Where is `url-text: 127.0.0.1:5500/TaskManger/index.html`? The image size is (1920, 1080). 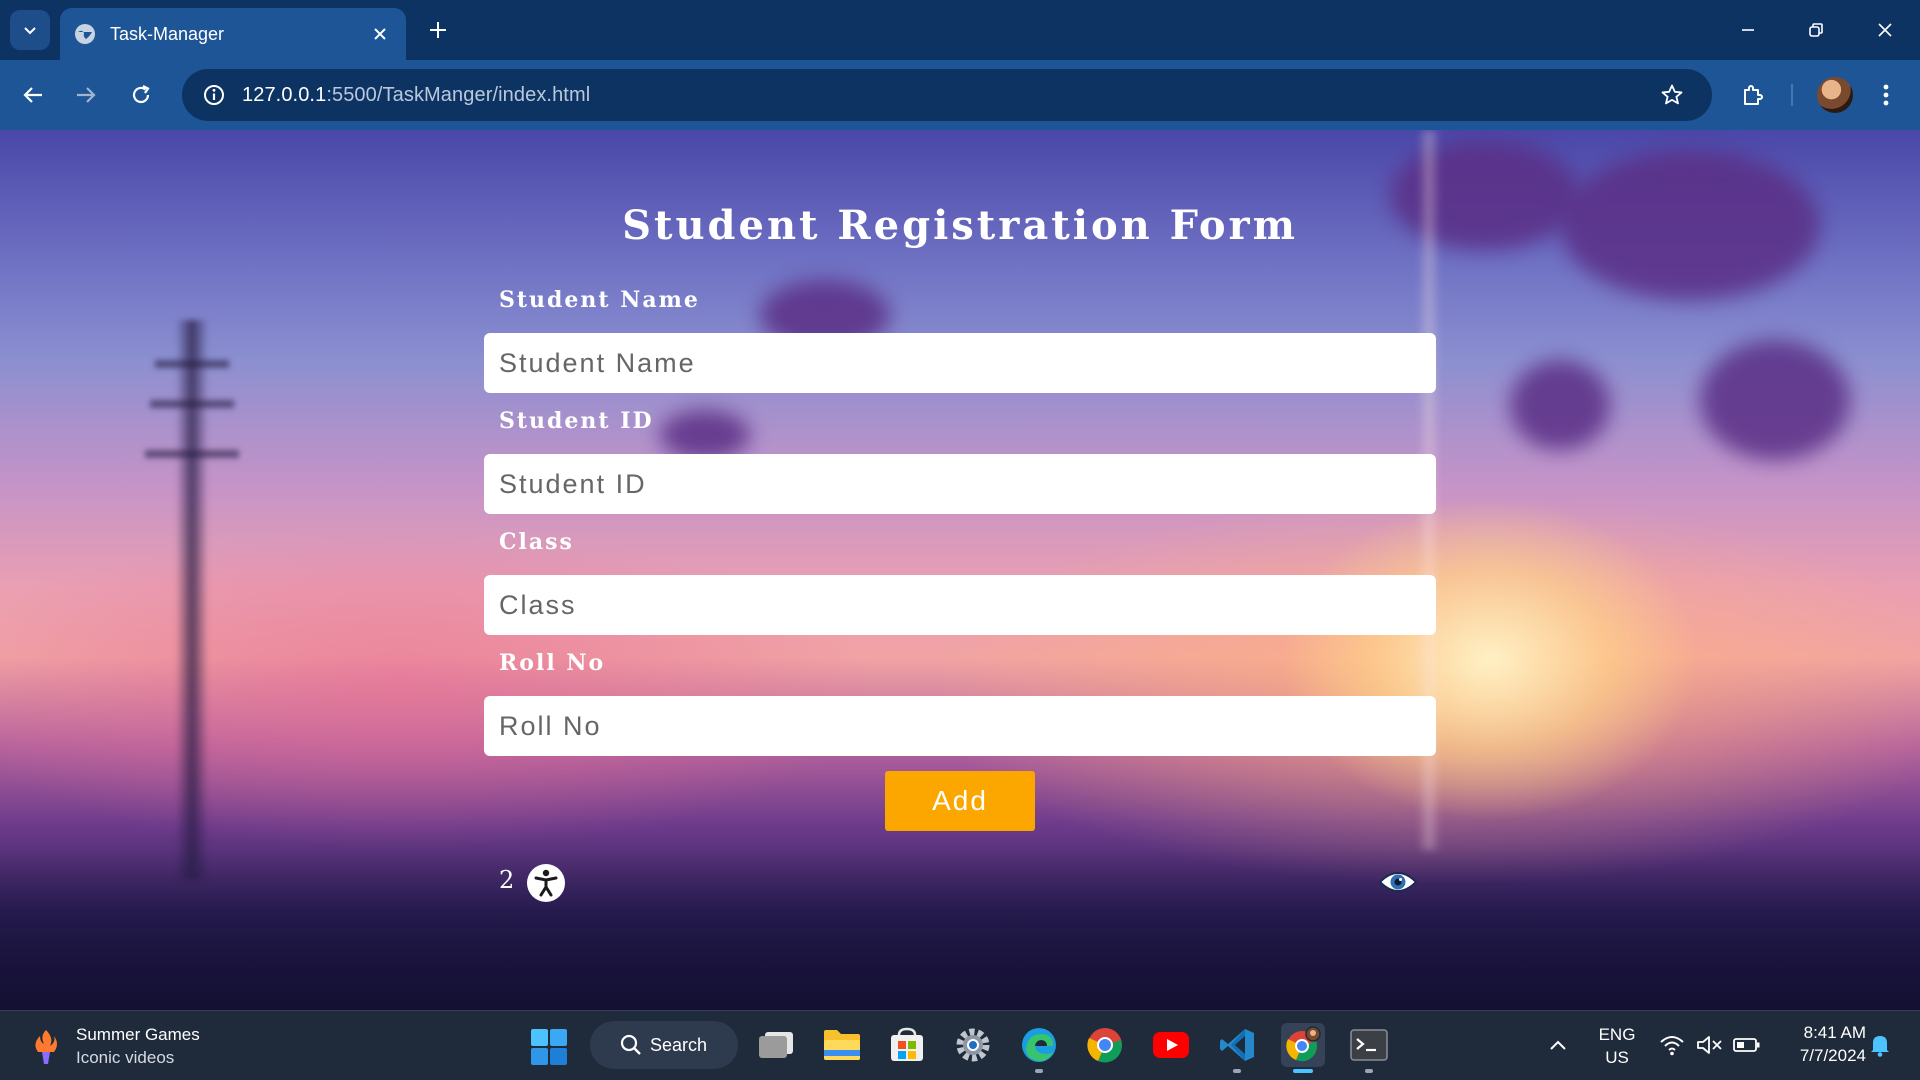
url-text: 127.0.0.1:5500/TaskManger/index.html is located at coordinates (416, 95).